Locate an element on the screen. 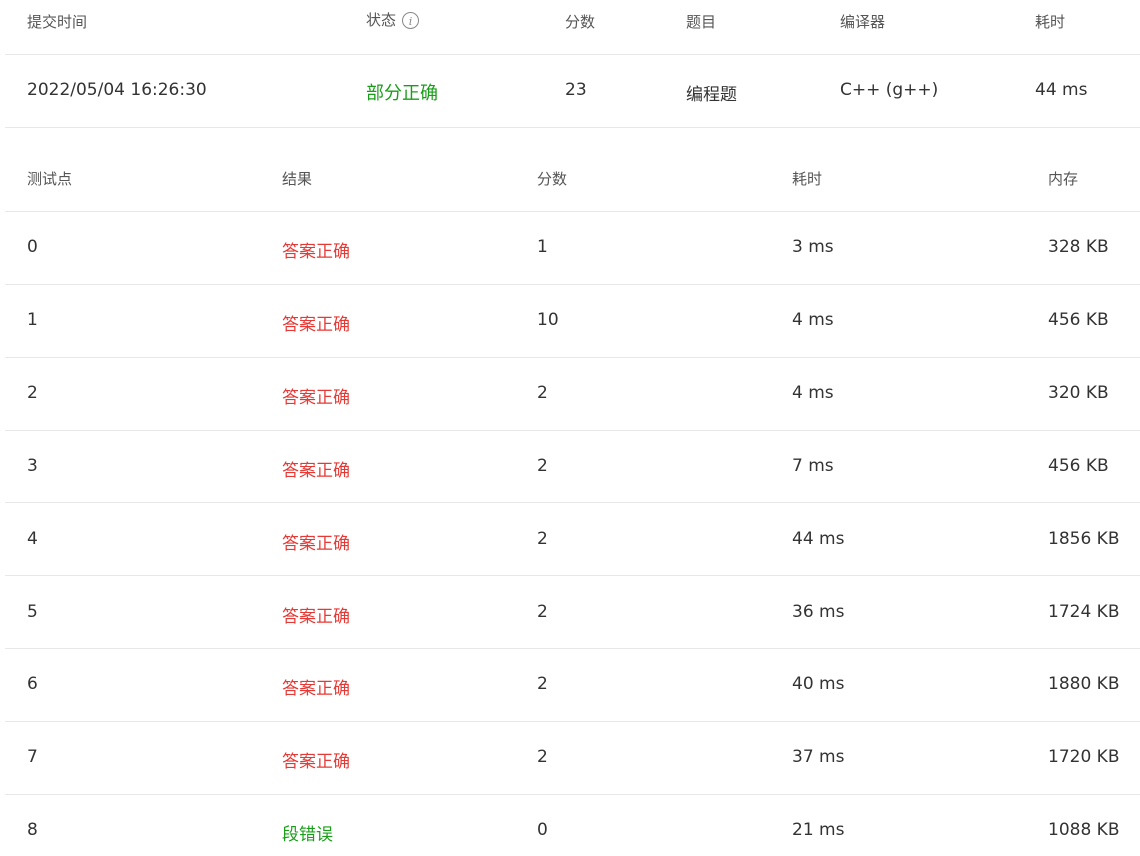 The width and height of the screenshot is (1140, 856). case-memory: 1880 KB is located at coordinates (1084, 684).